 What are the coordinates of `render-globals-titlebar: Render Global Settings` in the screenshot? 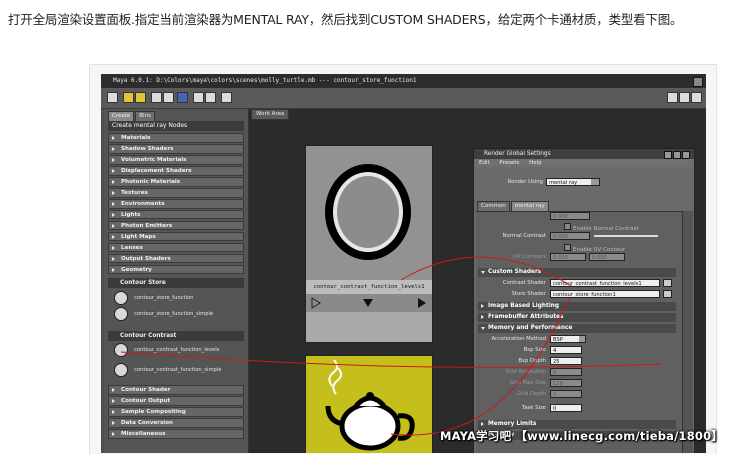 It's located at (584, 154).